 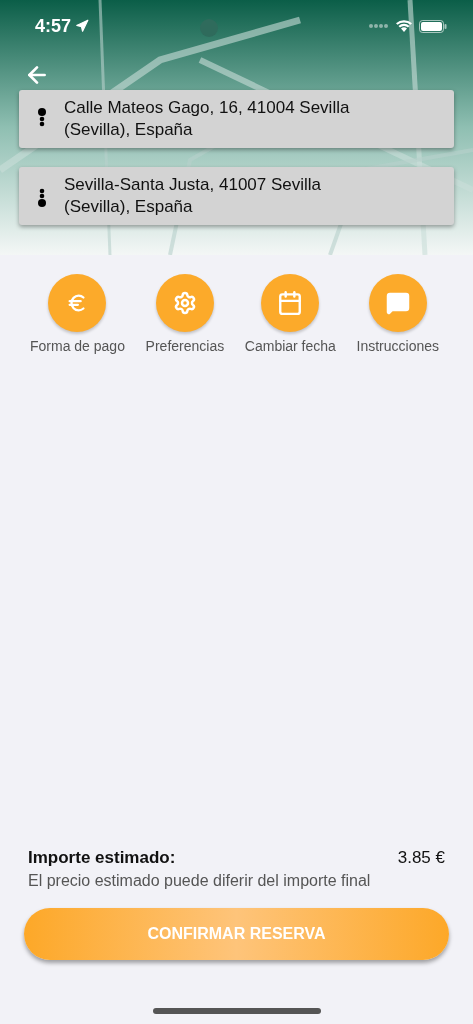 I want to click on address-card: Sevilla-Santa Justa, 41007 Sevilla (Sevilla), España, so click(x=236, y=196).